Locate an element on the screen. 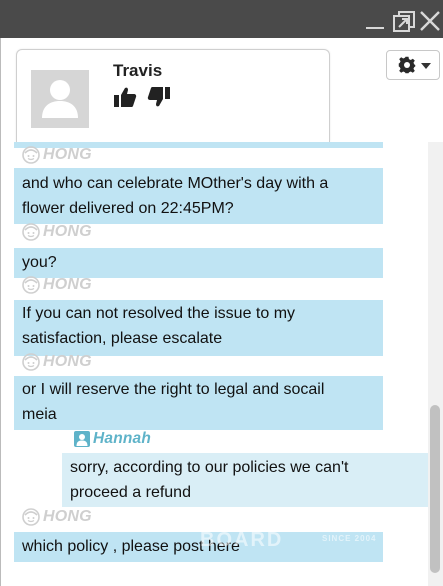 This screenshot has height=586, width=443. restore-icon is located at coordinates (404, 22).